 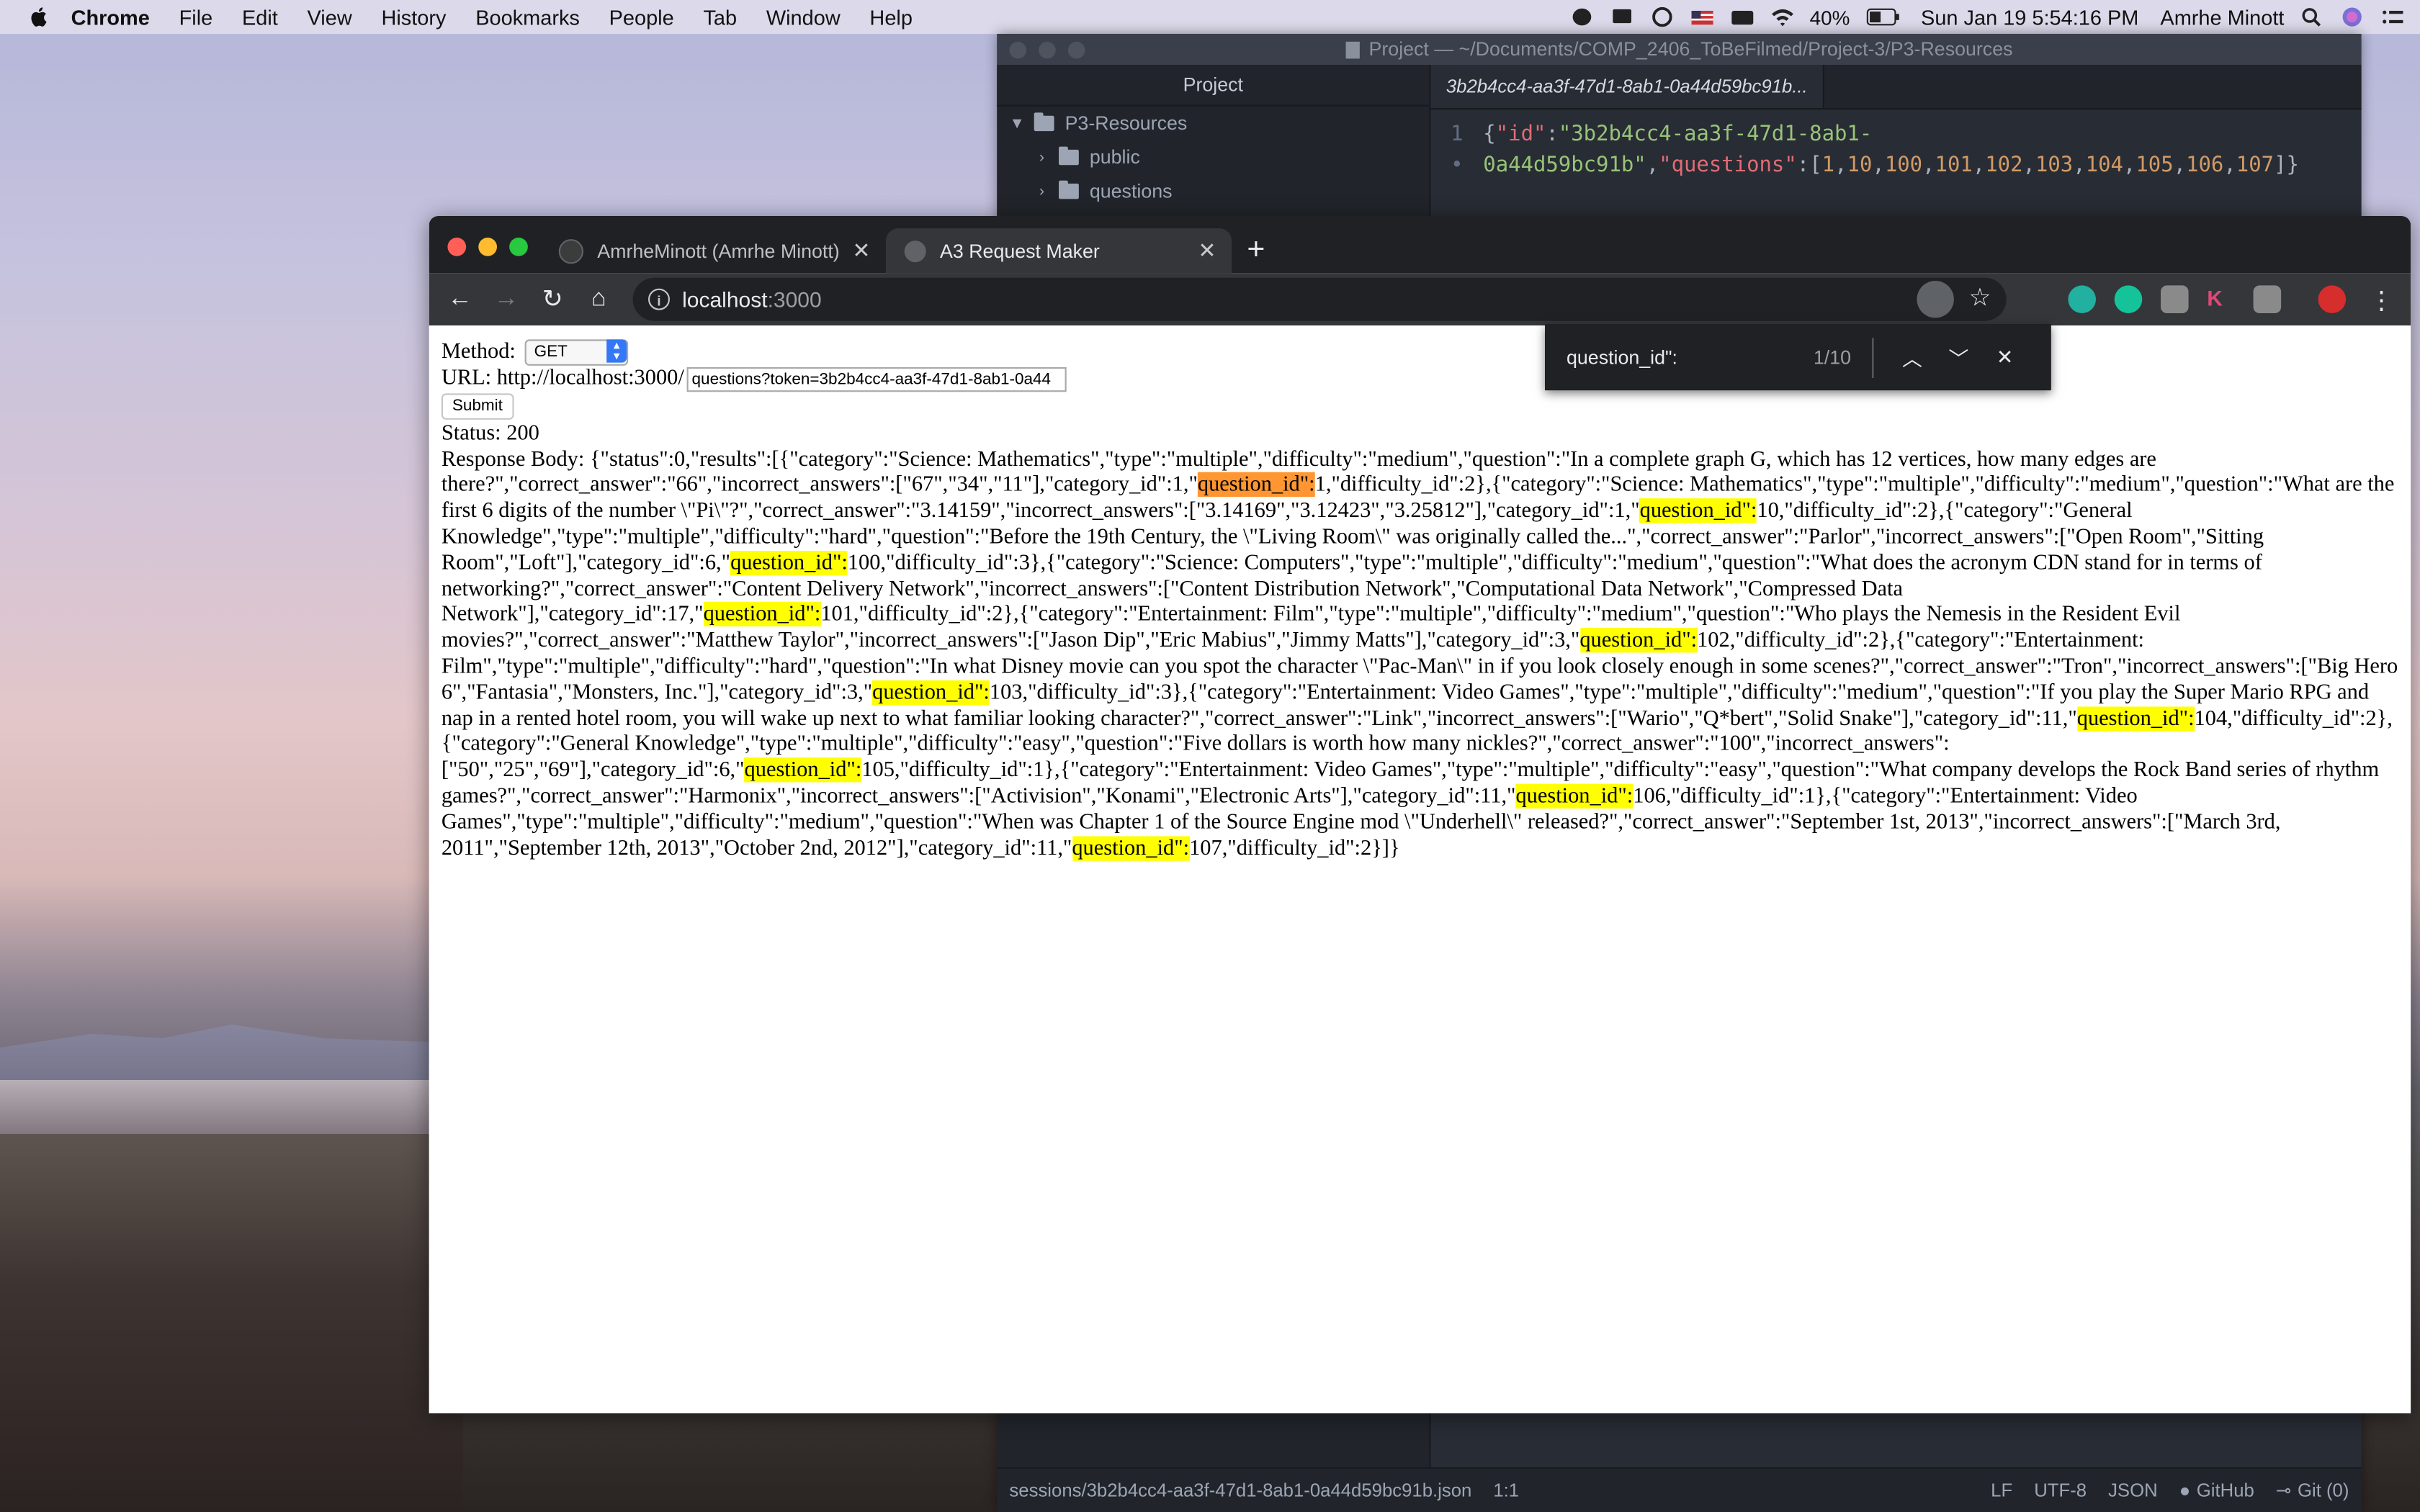 What do you see at coordinates (1319, 299) in the screenshot?
I see `address-bar: i localhost:3000 ☆` at bounding box center [1319, 299].